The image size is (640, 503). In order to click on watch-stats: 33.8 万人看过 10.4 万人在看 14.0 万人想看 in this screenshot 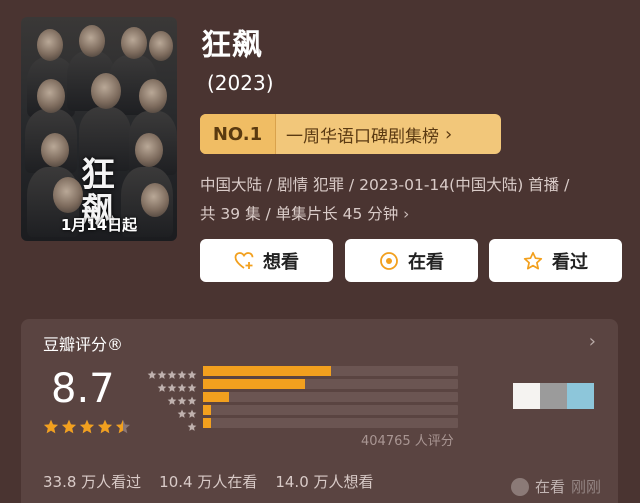, I will do `click(208, 481)`.